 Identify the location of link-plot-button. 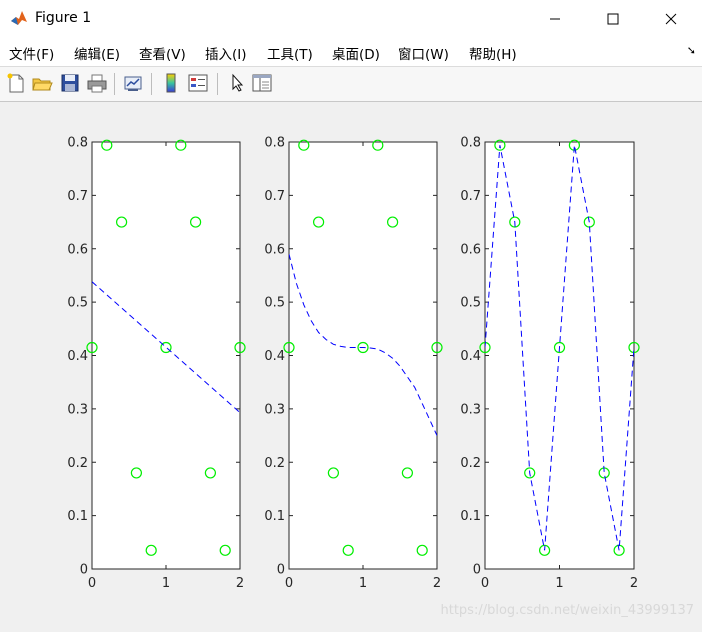
(133, 83).